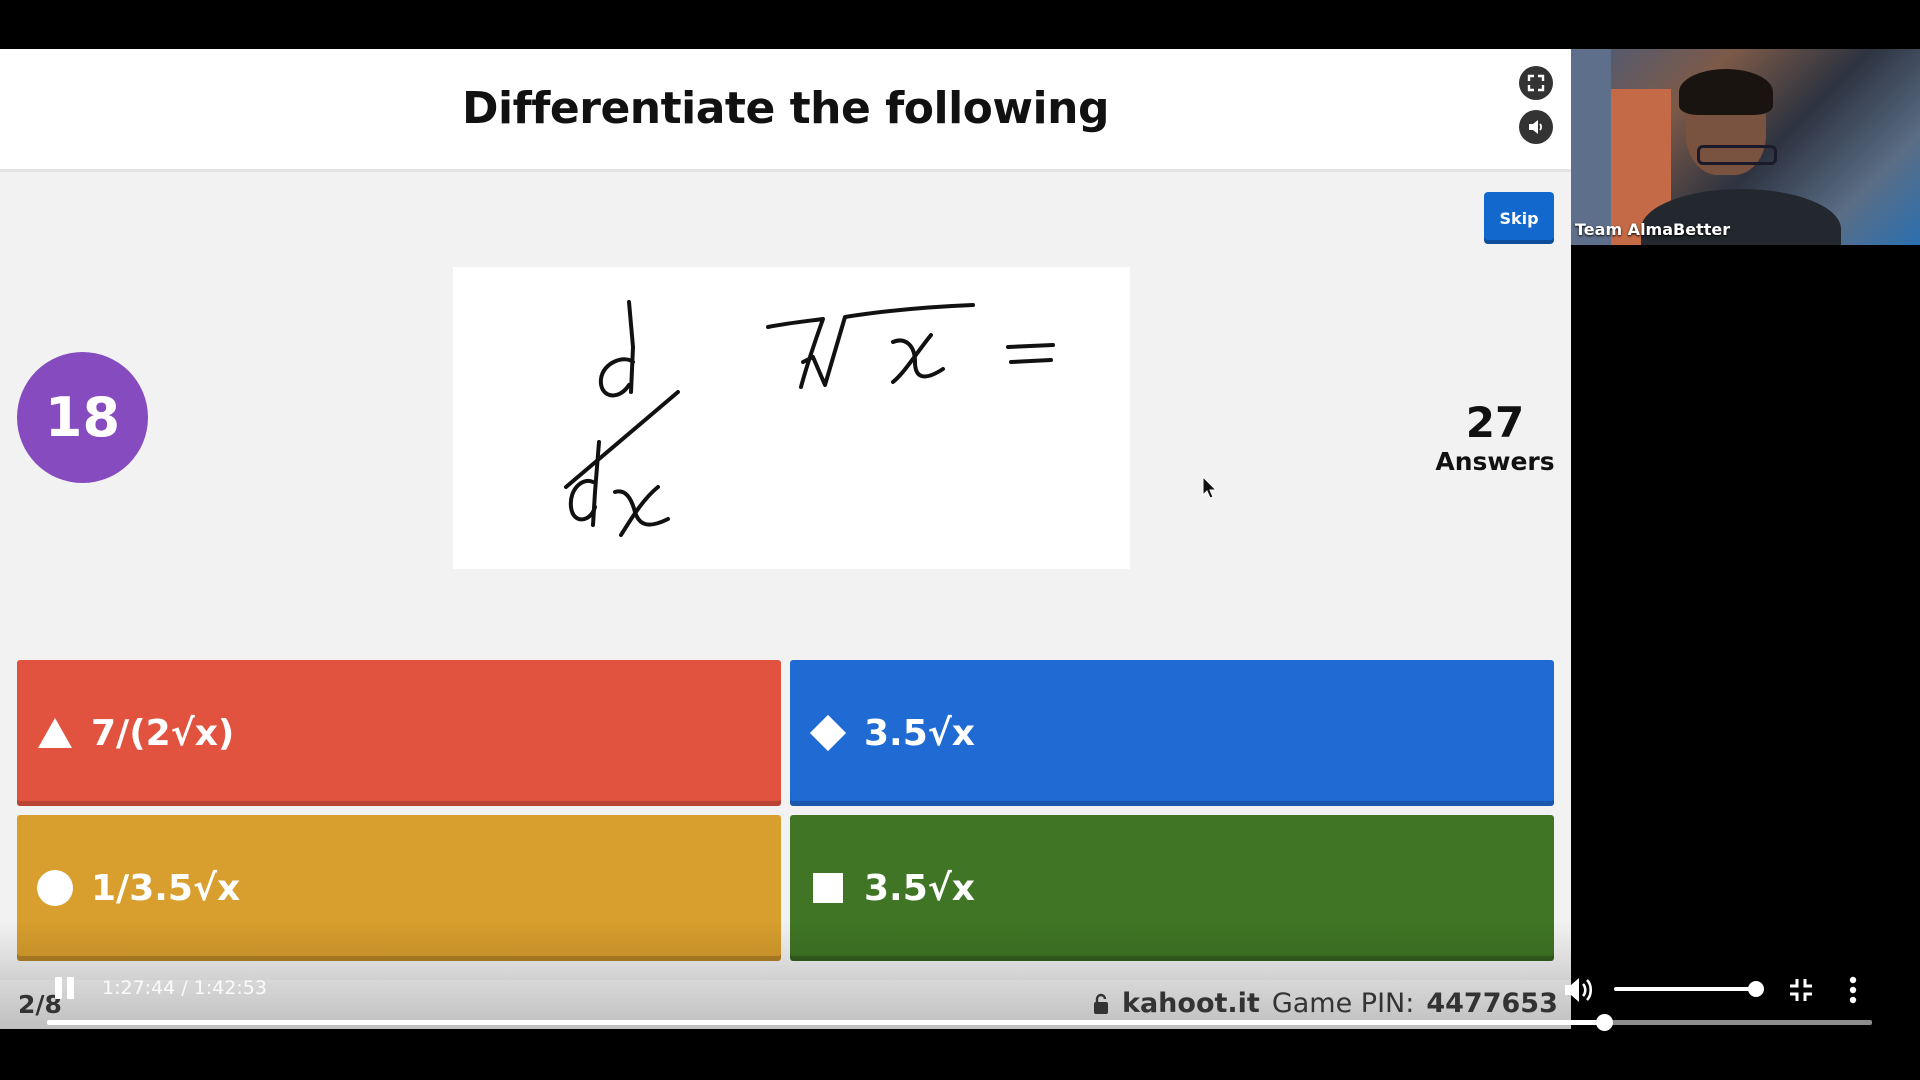  I want to click on player-controls-overlay, so click(960, 975).